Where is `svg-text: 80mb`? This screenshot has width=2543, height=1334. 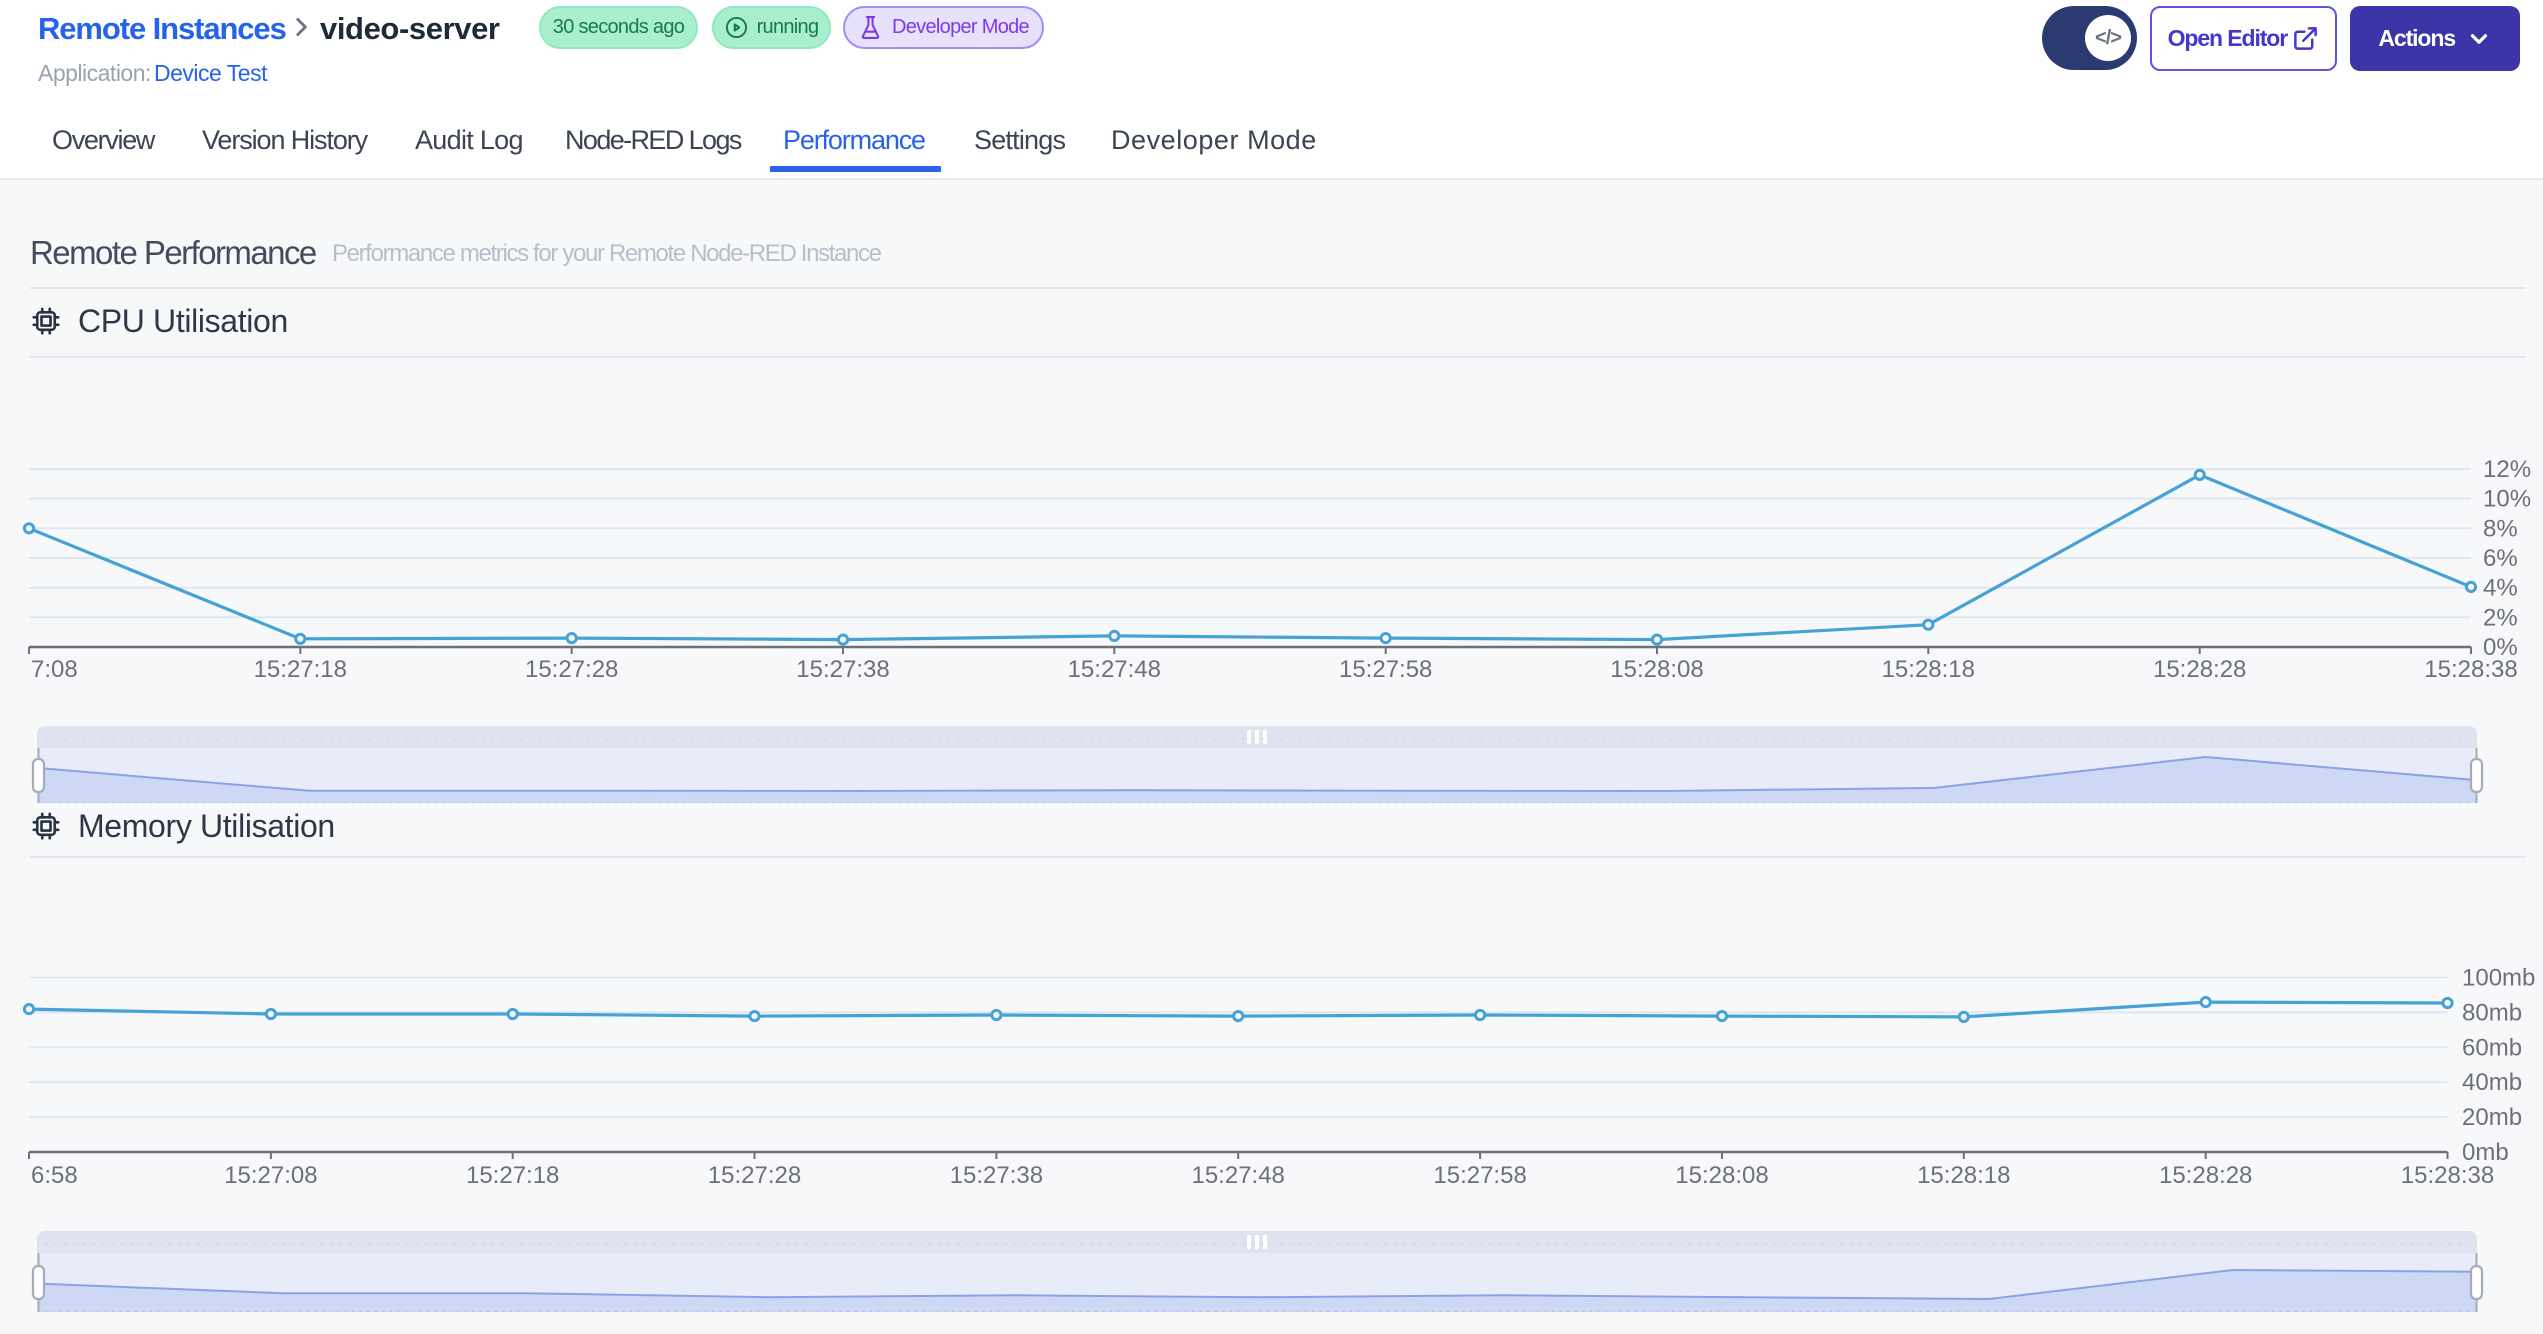
svg-text: 80mb is located at coordinates (2492, 1012).